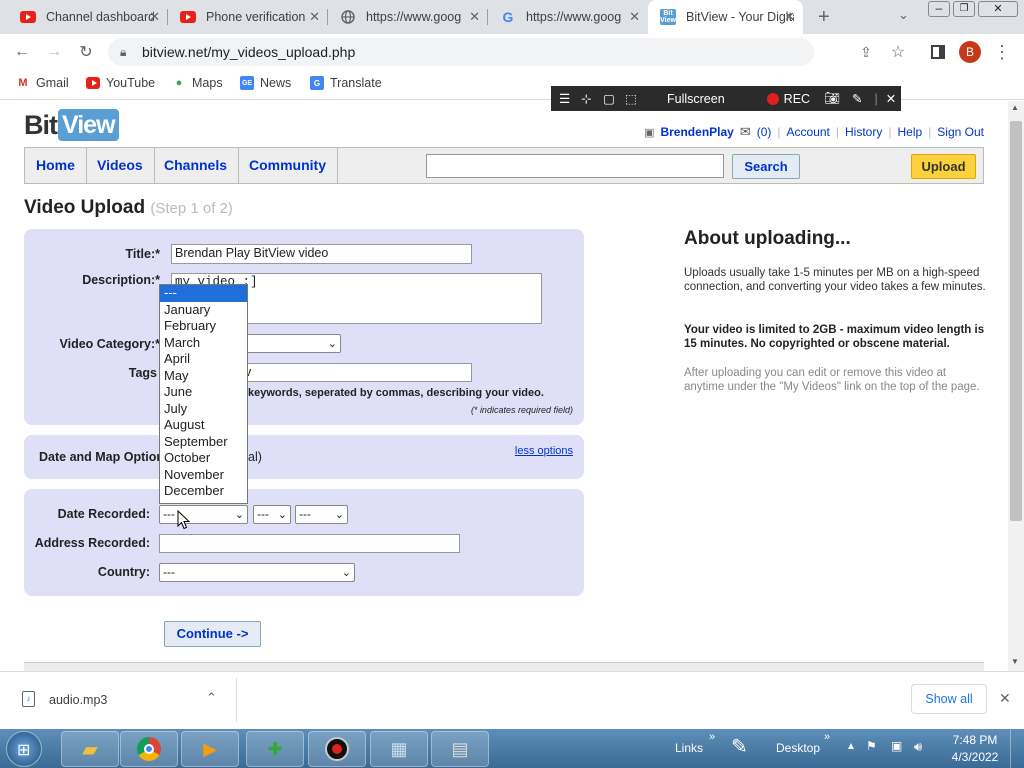 The width and height of the screenshot is (1024, 768). Describe the element at coordinates (120, 165) in the screenshot. I see `nav-videos: Videos` at that location.